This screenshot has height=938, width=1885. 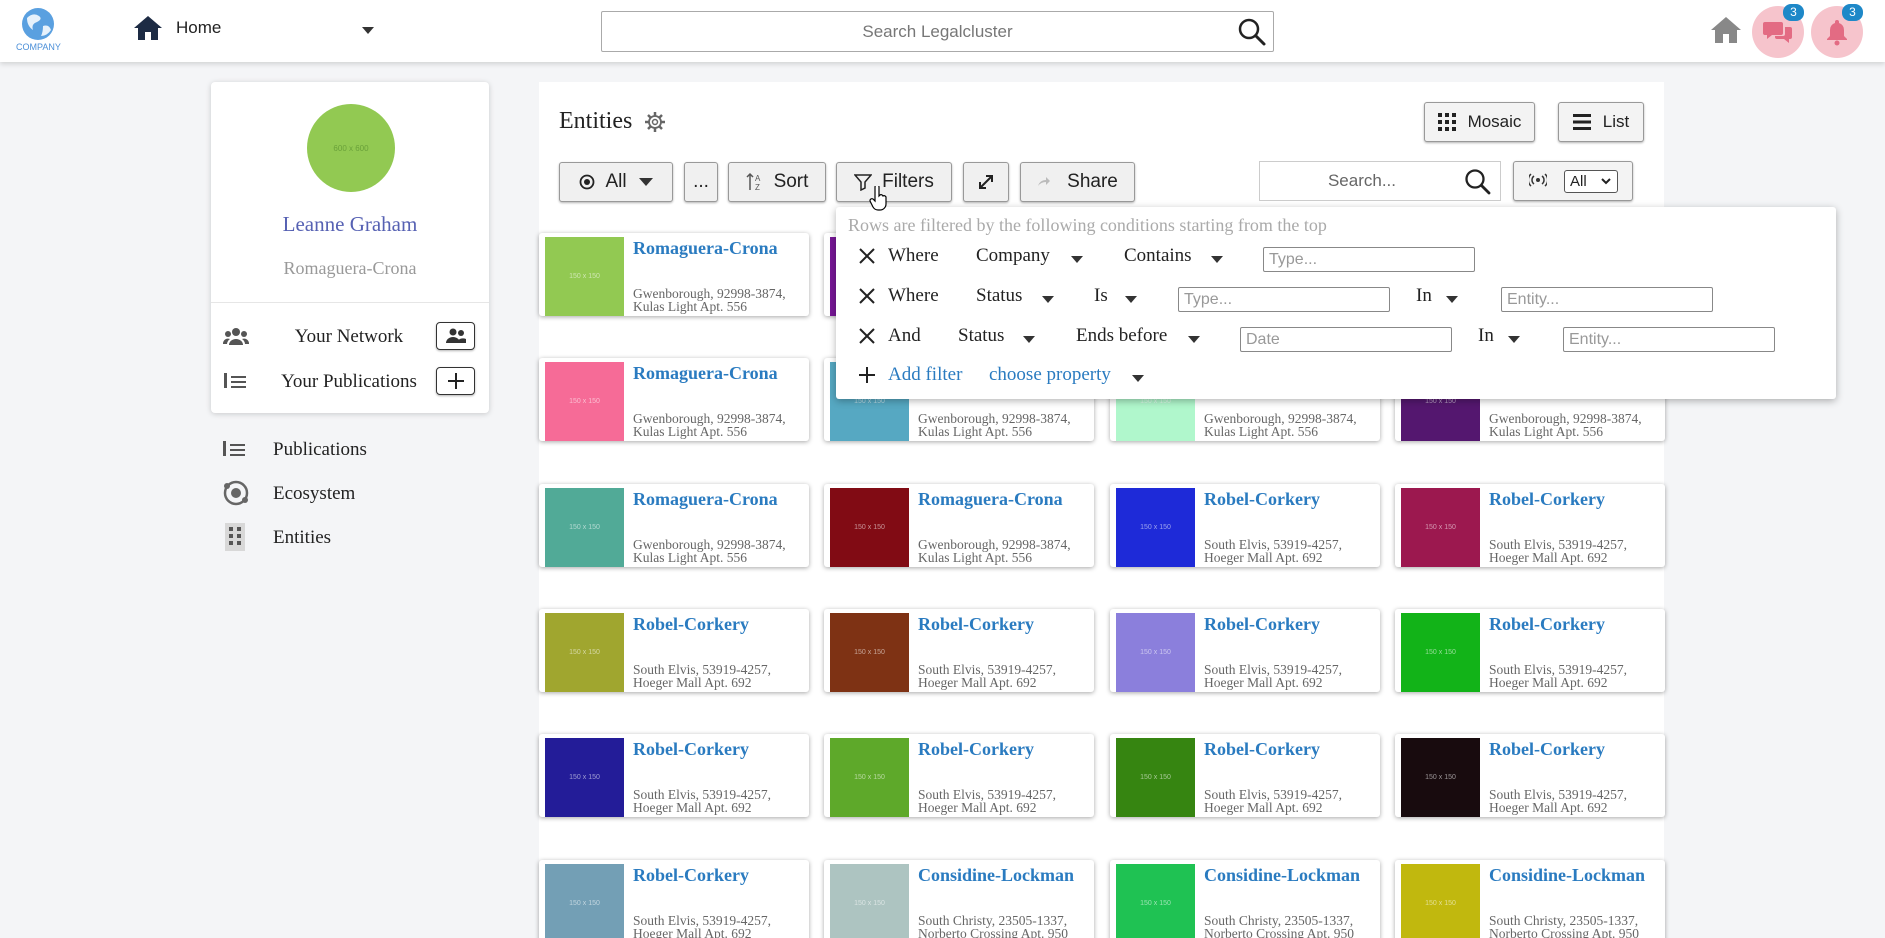 What do you see at coordinates (38, 31) in the screenshot?
I see `company-logo: COMPANY` at bounding box center [38, 31].